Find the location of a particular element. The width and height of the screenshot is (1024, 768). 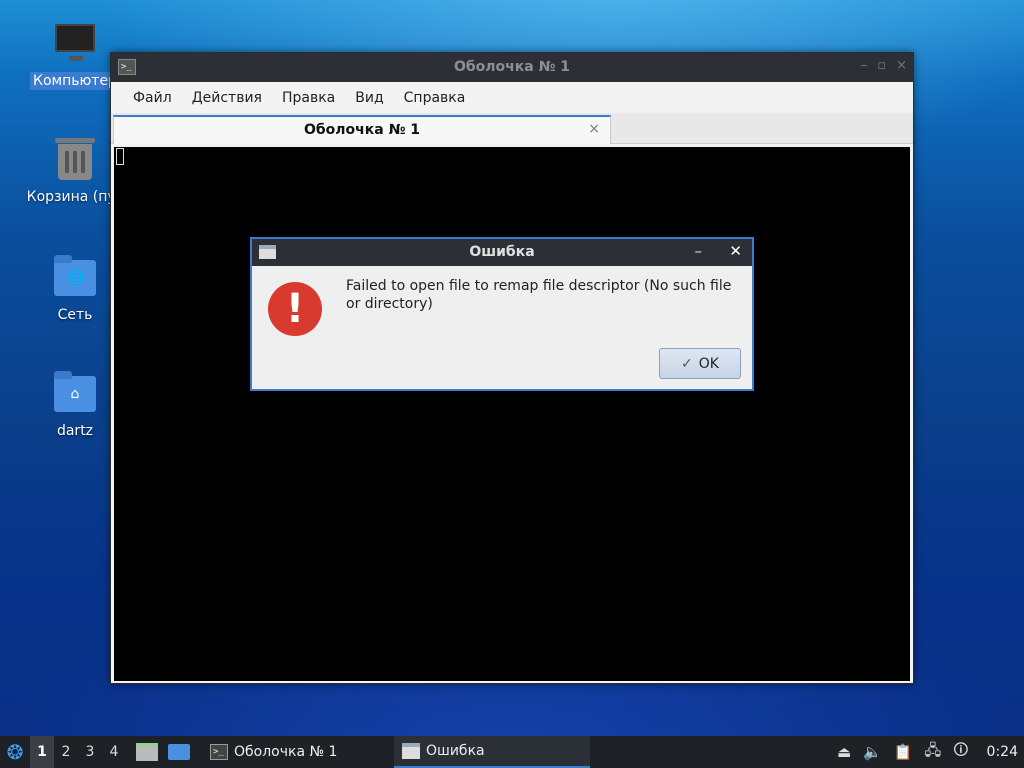

system-tray: ⏏ 🔈 📋 🖧 🛈 0:24 is located at coordinates (930, 752).